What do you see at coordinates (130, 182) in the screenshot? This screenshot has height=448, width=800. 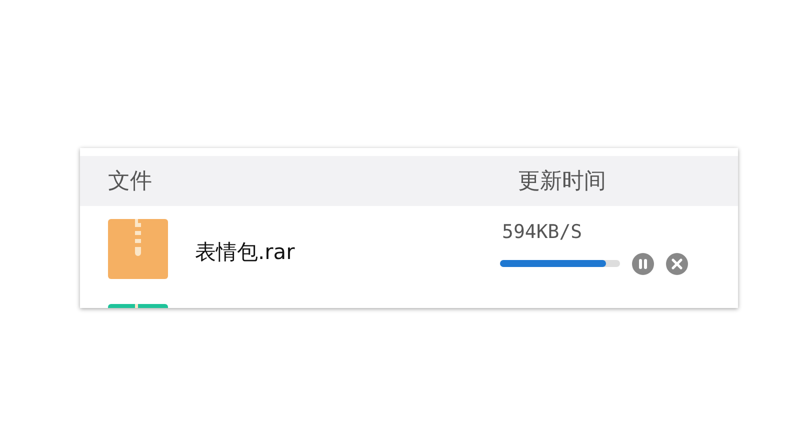 I see `column-header: 文件` at bounding box center [130, 182].